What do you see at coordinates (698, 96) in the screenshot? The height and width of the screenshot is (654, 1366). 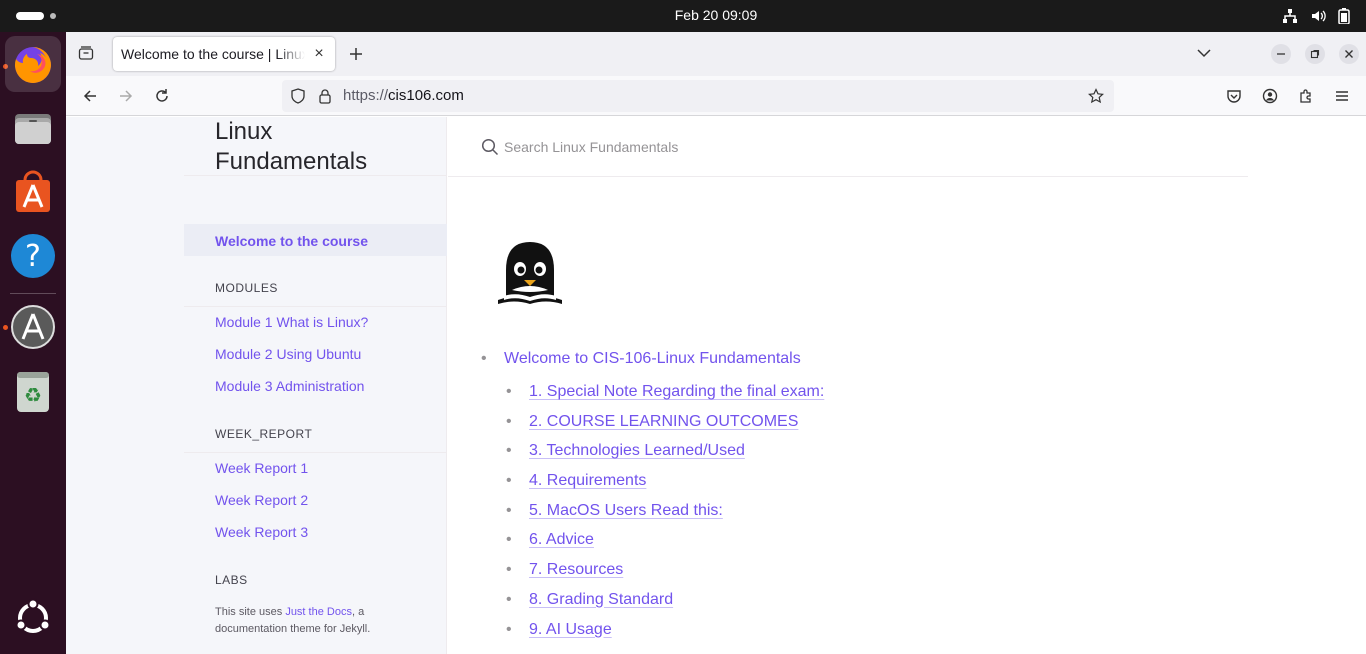 I see `url-bar: https://cis106.com` at bounding box center [698, 96].